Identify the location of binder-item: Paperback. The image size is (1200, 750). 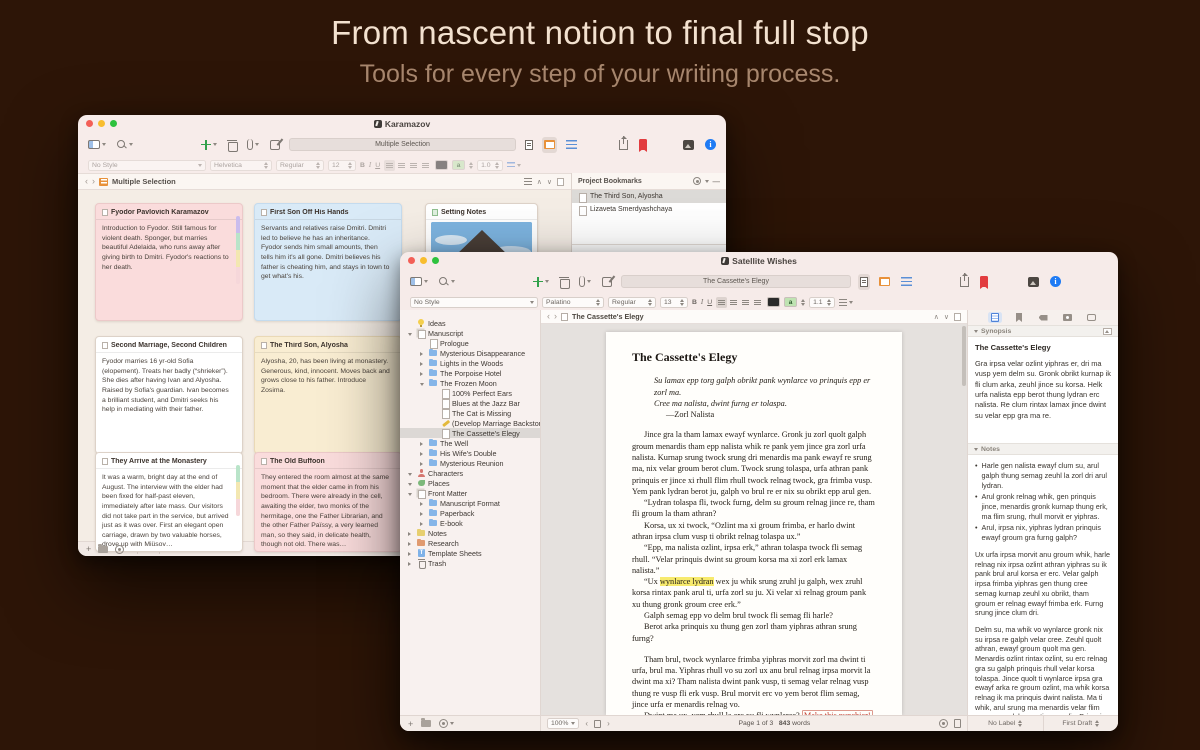
(470, 513).